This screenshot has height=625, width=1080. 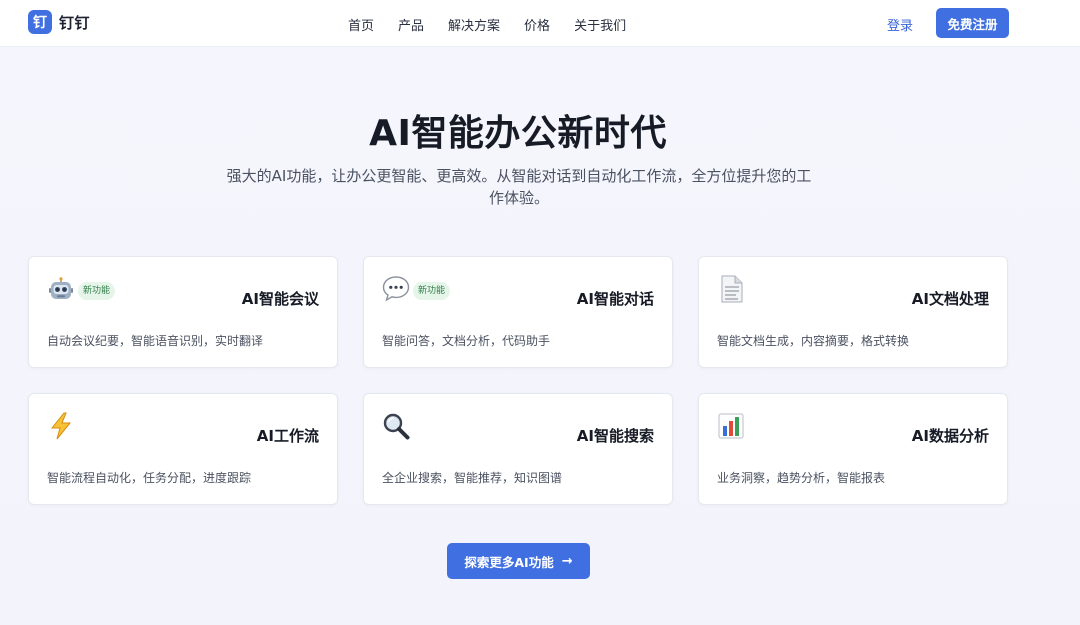 What do you see at coordinates (801, 478) in the screenshot?
I see `card-description: 业务洞察，趋势分析，智能报表` at bounding box center [801, 478].